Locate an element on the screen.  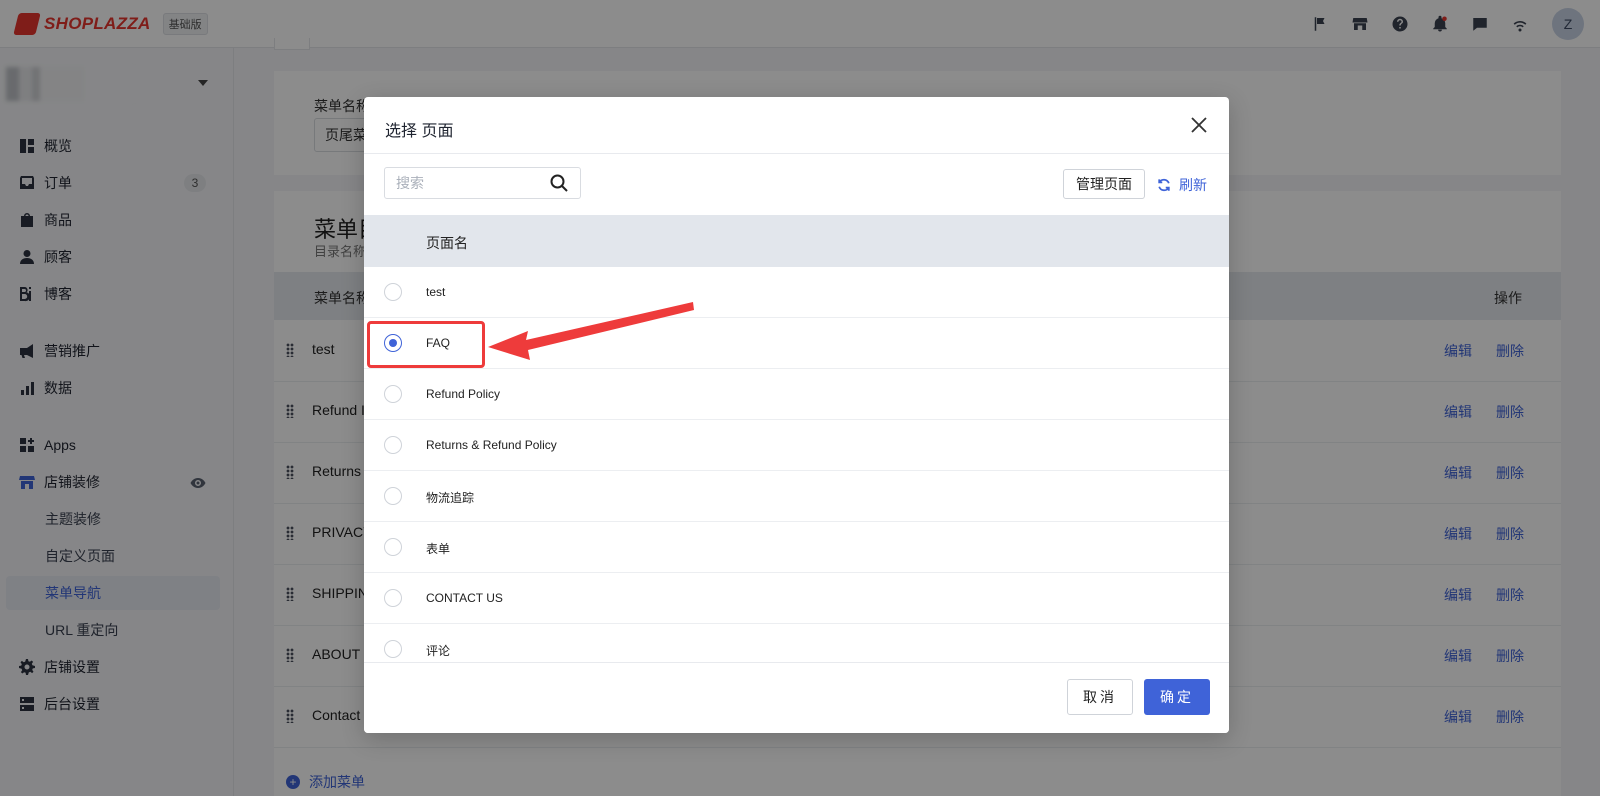
list-item: Refund Policy is located at coordinates (796, 394).